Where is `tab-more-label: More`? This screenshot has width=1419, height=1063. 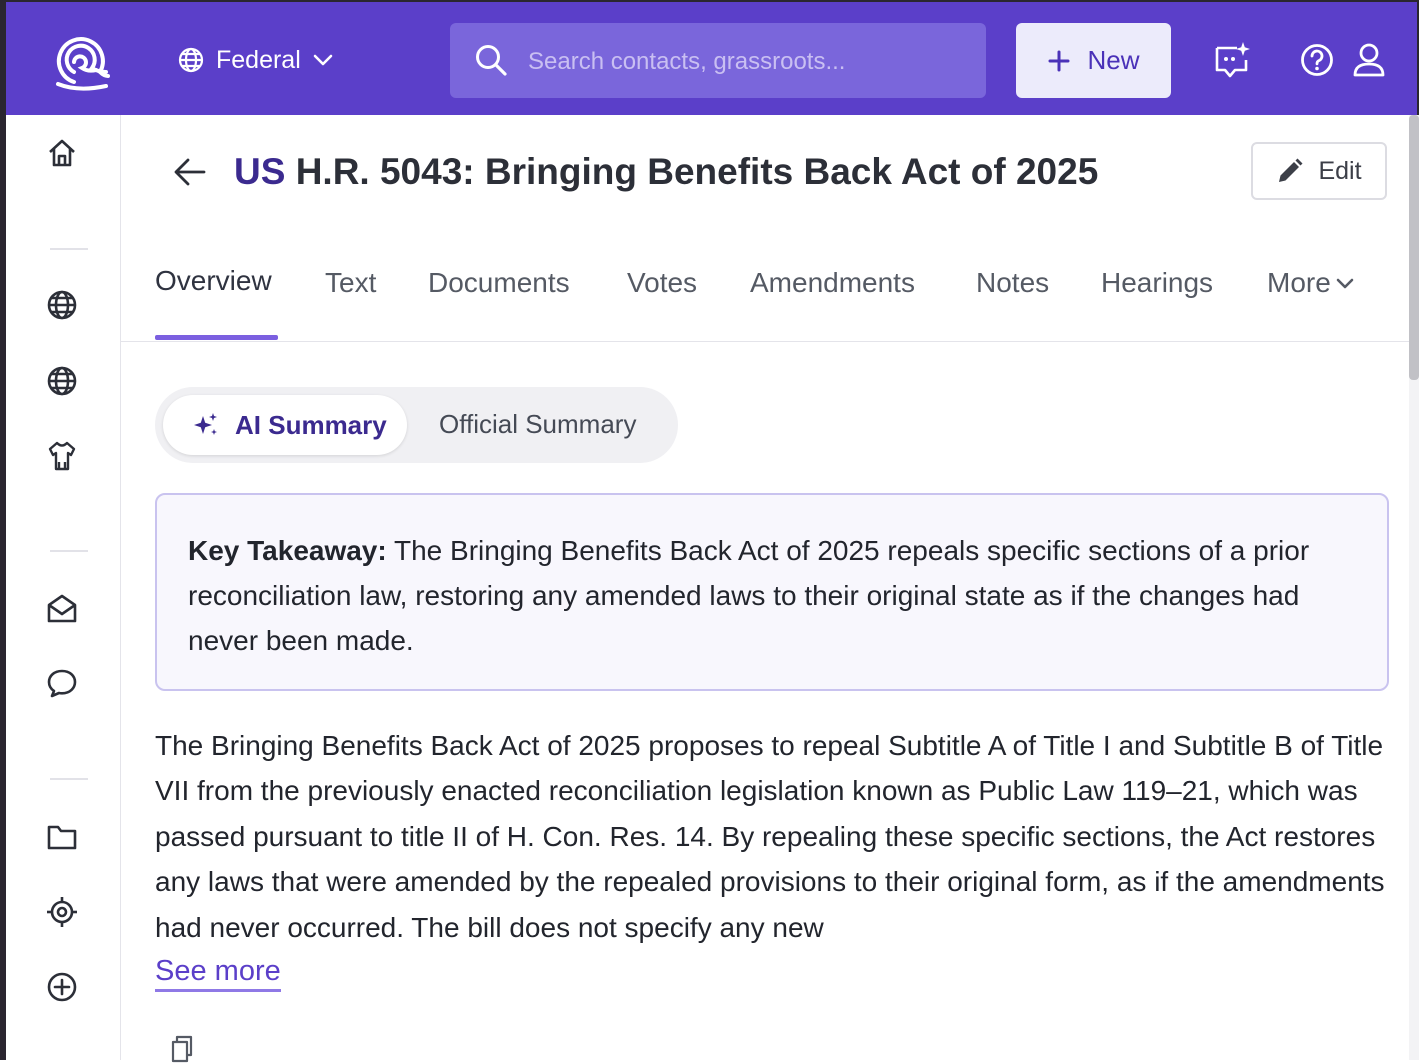
tab-more-label: More is located at coordinates (1299, 282).